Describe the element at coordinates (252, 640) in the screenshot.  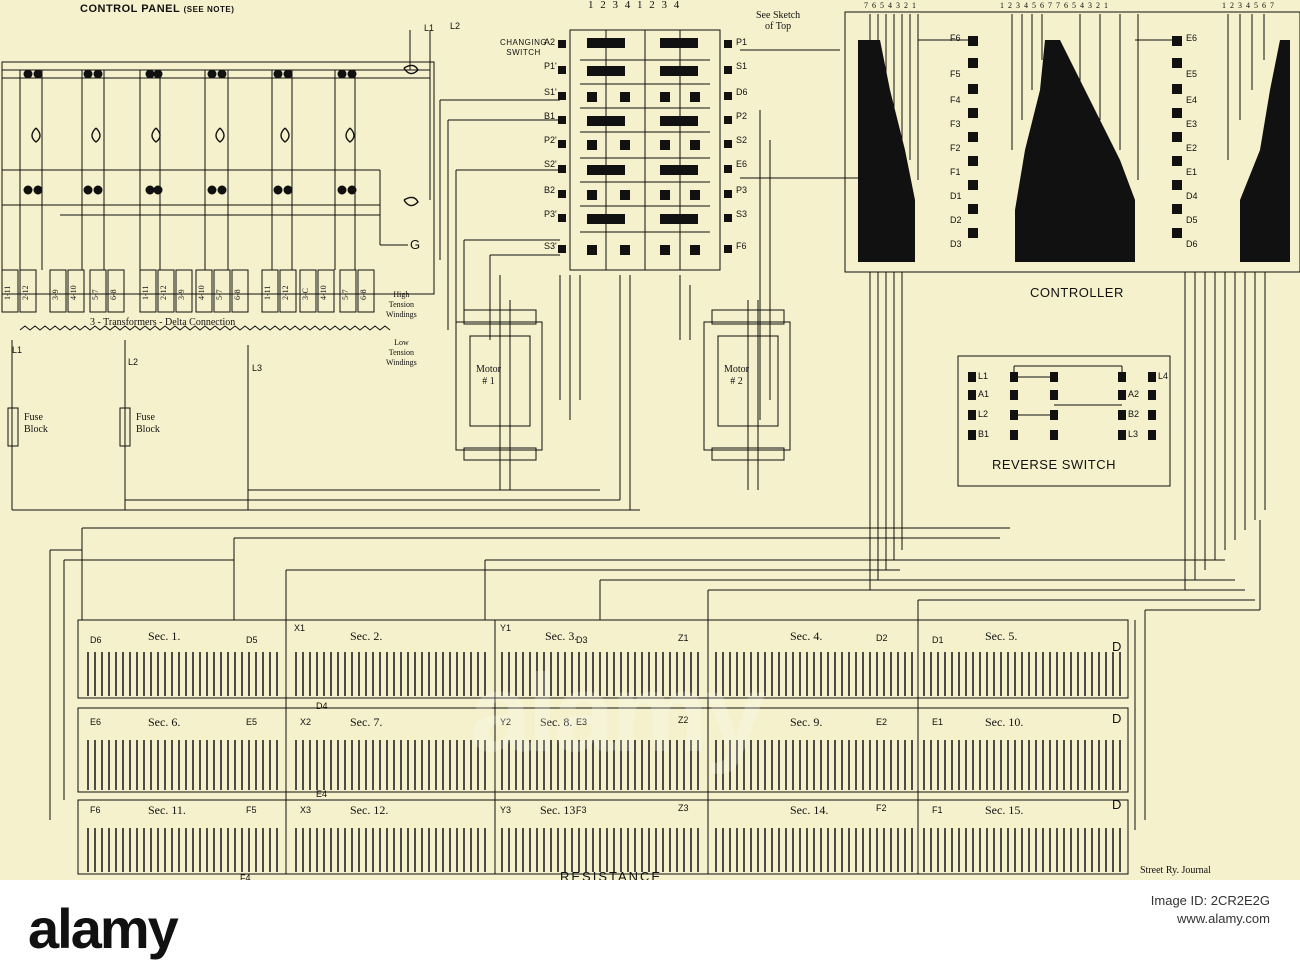
I see `res-terms-label: D5` at that location.